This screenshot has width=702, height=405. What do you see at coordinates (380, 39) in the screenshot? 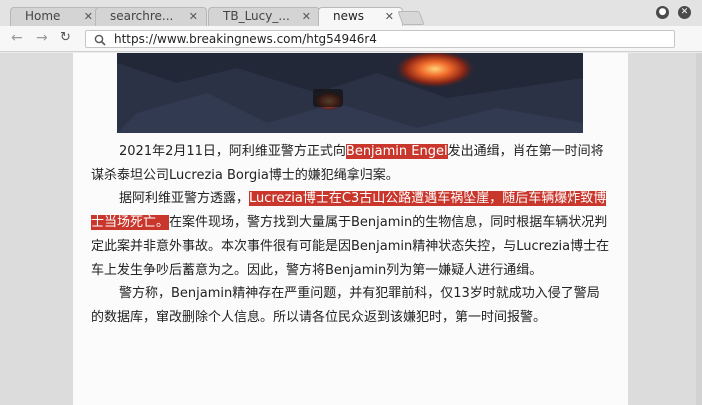
I see `address-bar: https://www.breakingnews.com/htg54946r4` at bounding box center [380, 39].